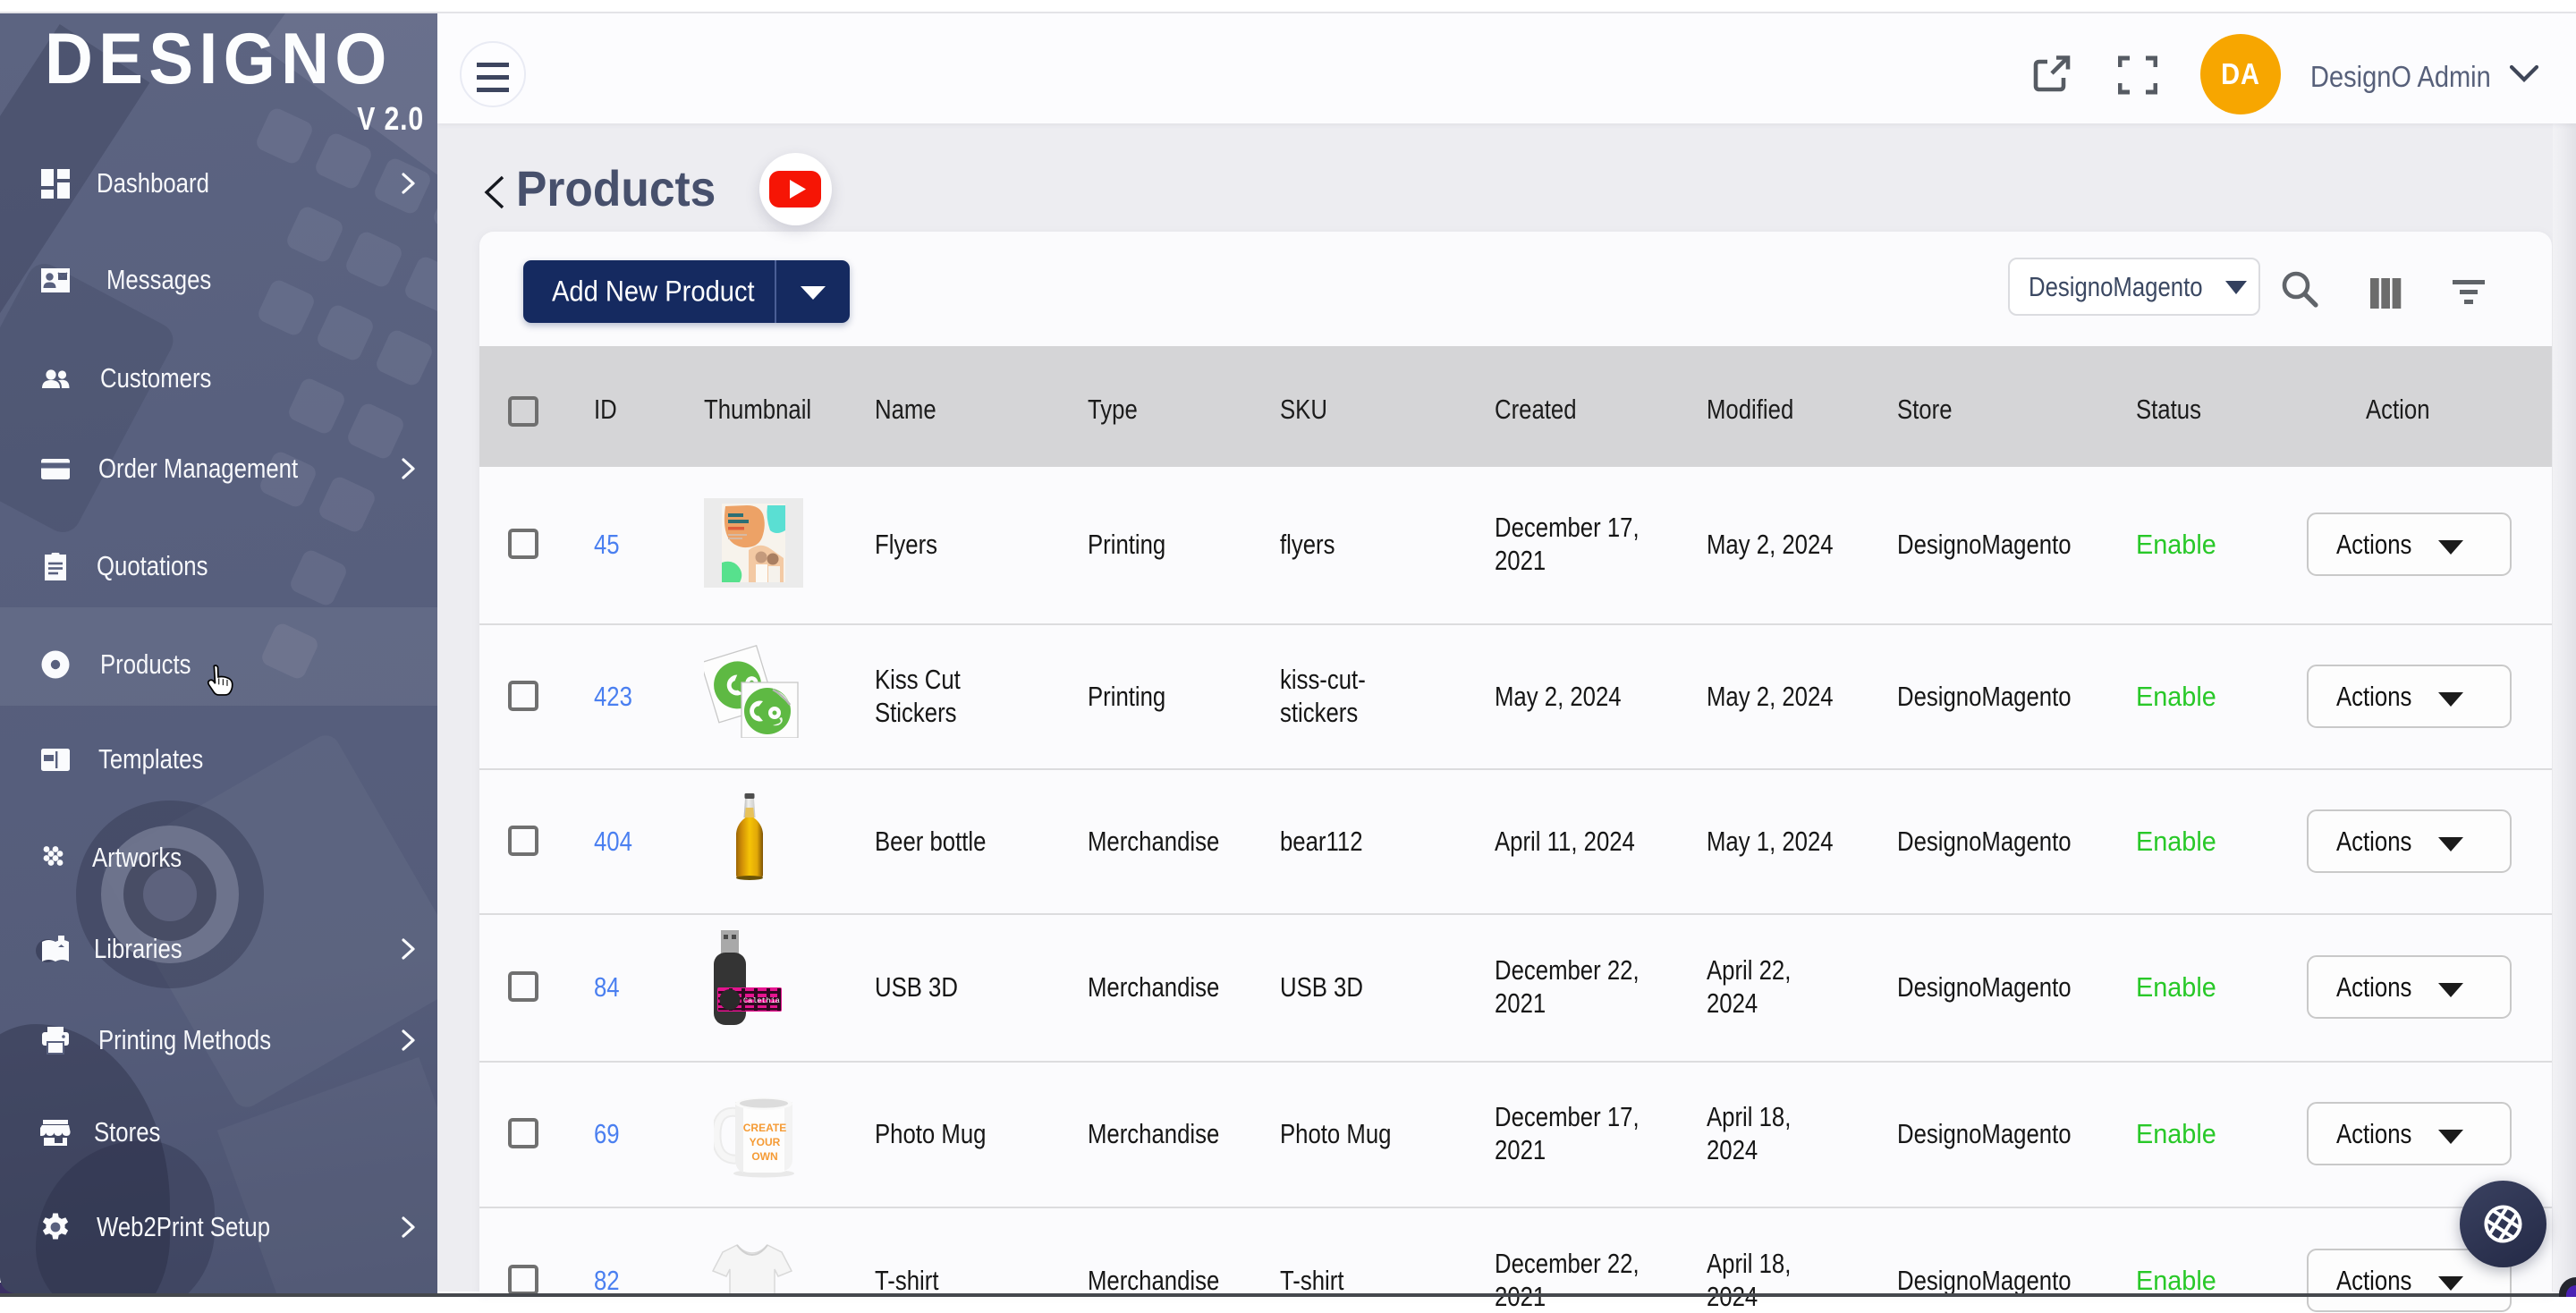 The height and width of the screenshot is (1313, 2576). Describe the element at coordinates (764, 1128) in the screenshot. I see `svg-text: CREATE` at that location.